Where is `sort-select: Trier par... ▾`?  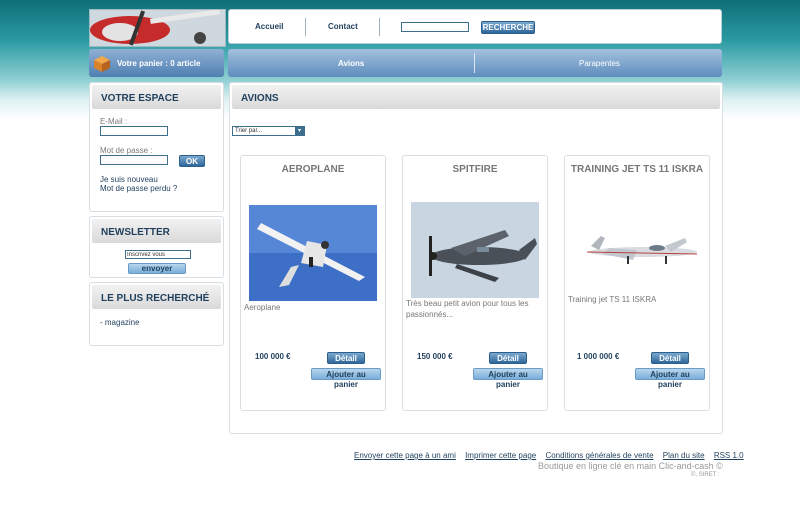 sort-select: Trier par... ▾ is located at coordinates (268, 131).